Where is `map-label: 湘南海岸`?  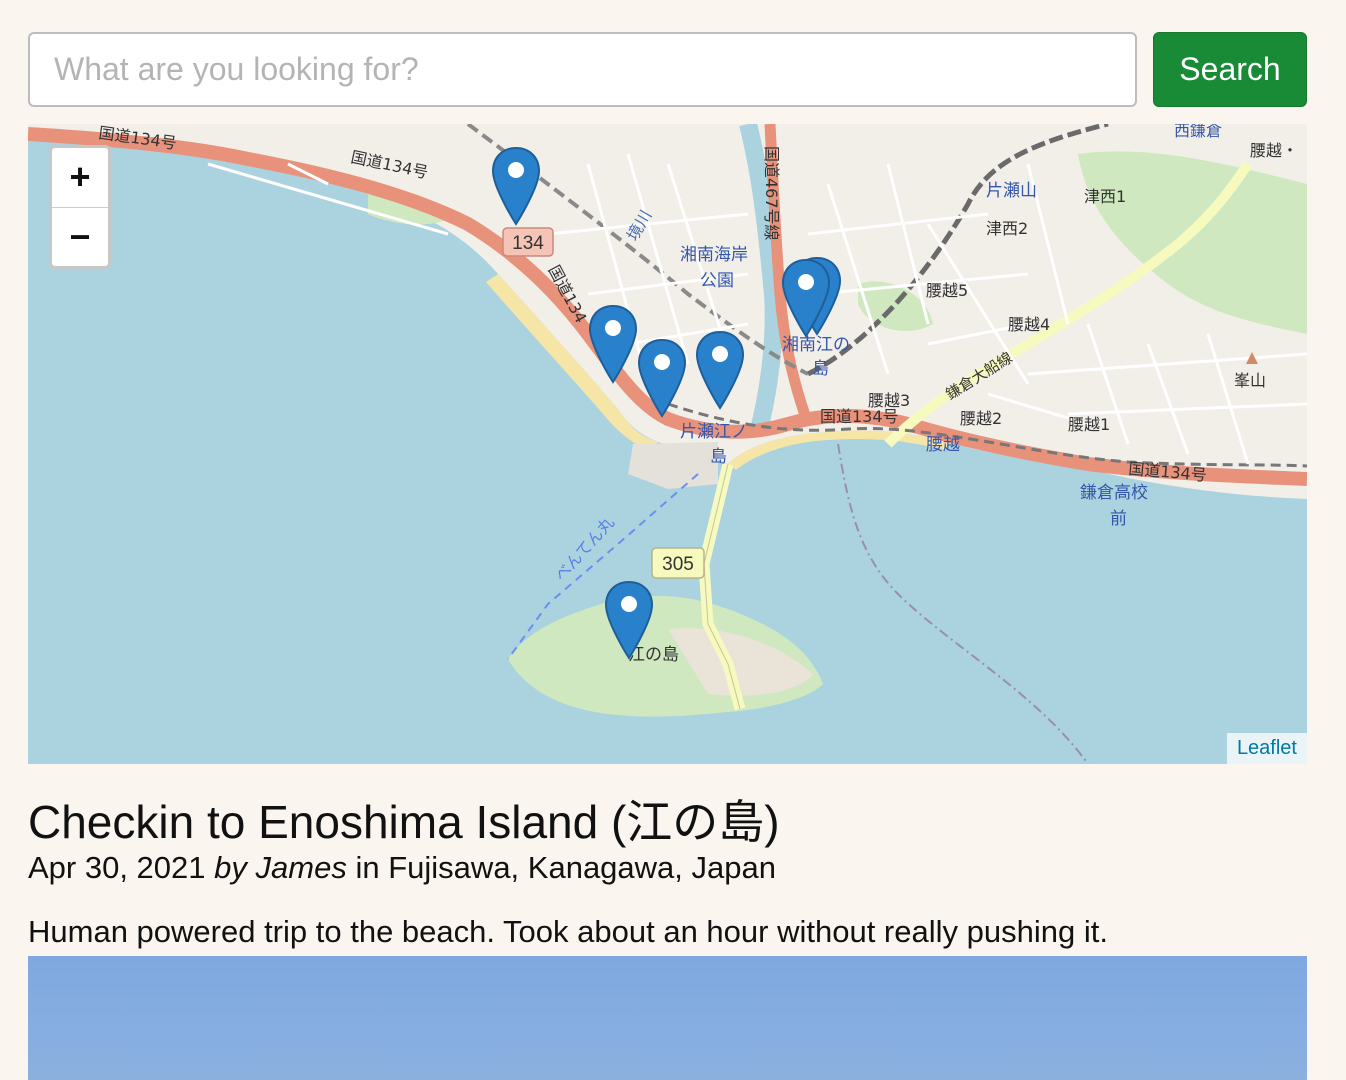
map-label: 湘南海岸 is located at coordinates (714, 255).